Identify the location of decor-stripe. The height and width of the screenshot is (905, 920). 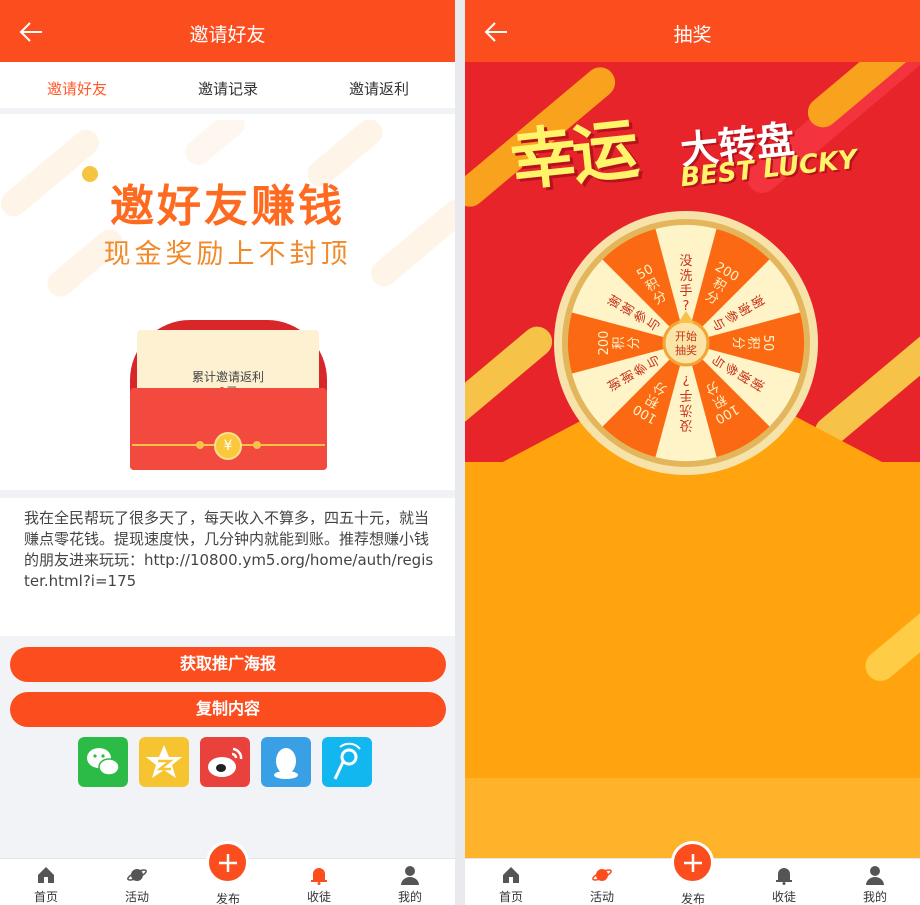
(215, 145).